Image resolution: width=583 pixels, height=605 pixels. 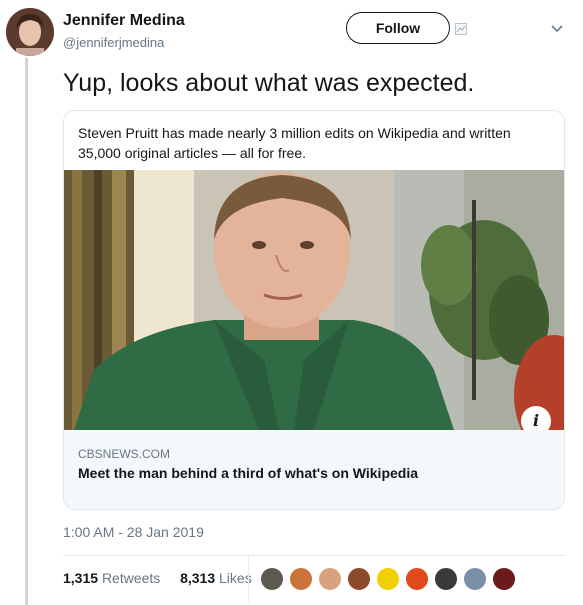 What do you see at coordinates (197, 578) in the screenshot?
I see `likes-count: 8,313` at bounding box center [197, 578].